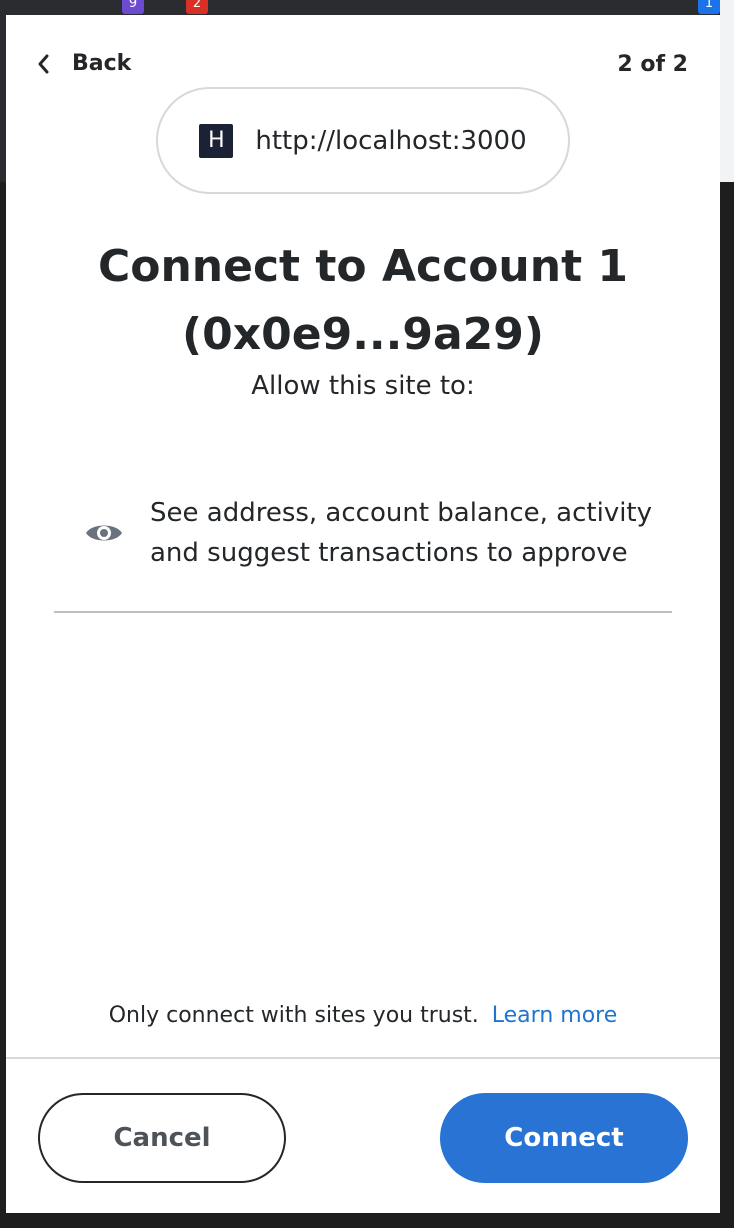 The image size is (734, 1228). I want to click on page-edge, so click(727, 91).